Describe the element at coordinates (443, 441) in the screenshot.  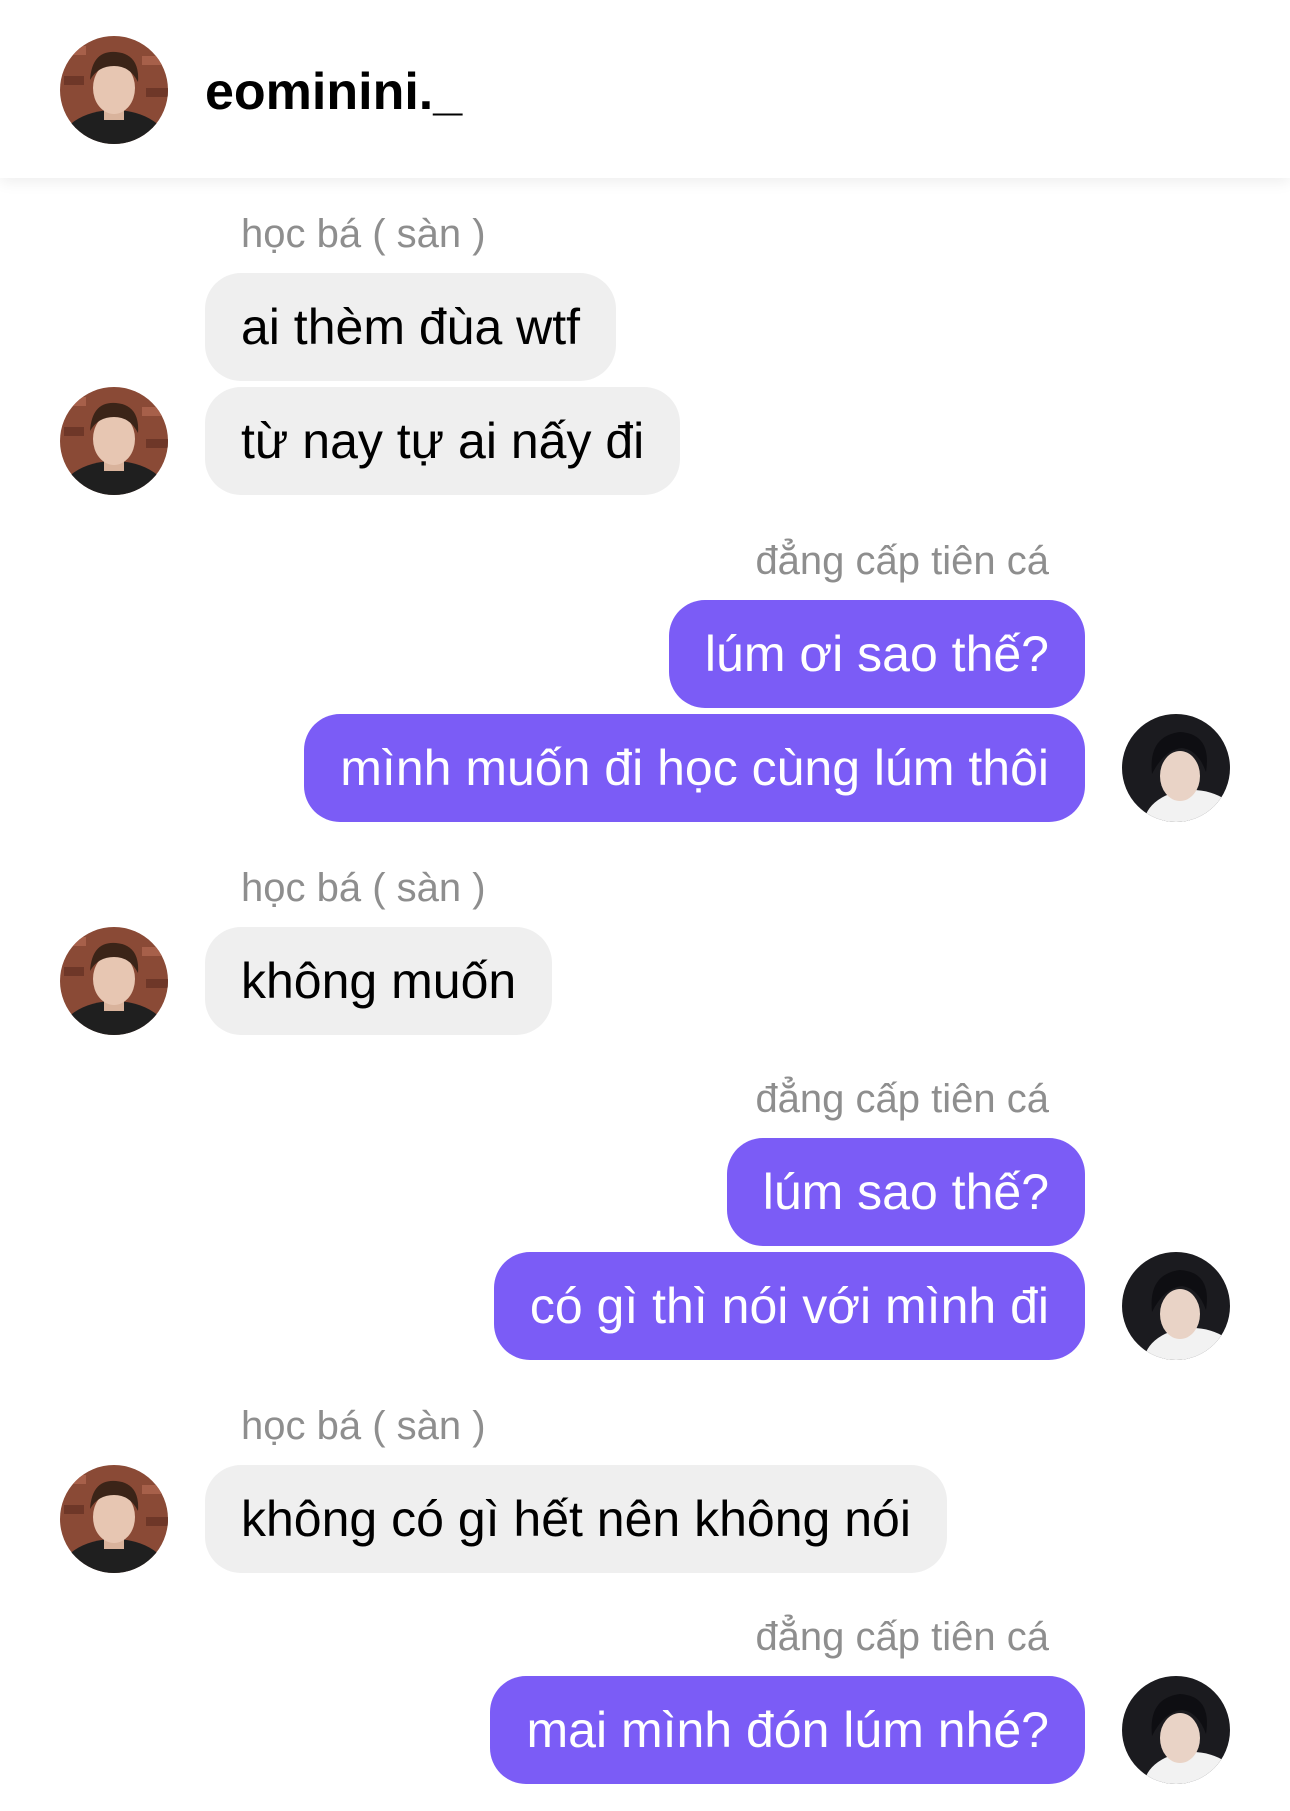
I see `message-bubble-incoming: từ nay tự ai nấy đi` at that location.